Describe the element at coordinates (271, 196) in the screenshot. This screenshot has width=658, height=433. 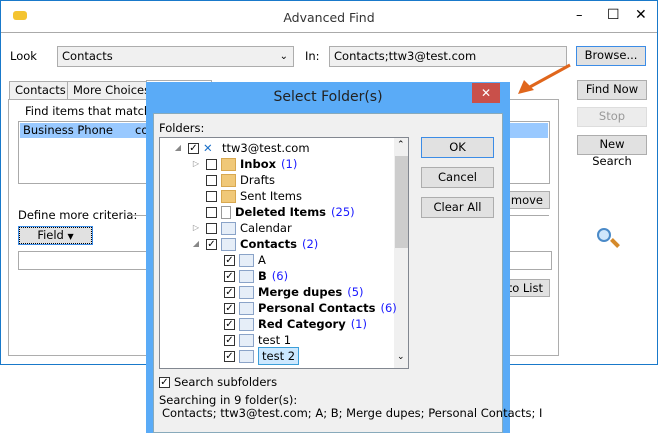
I see `tree-item-label: Sent Items` at that location.